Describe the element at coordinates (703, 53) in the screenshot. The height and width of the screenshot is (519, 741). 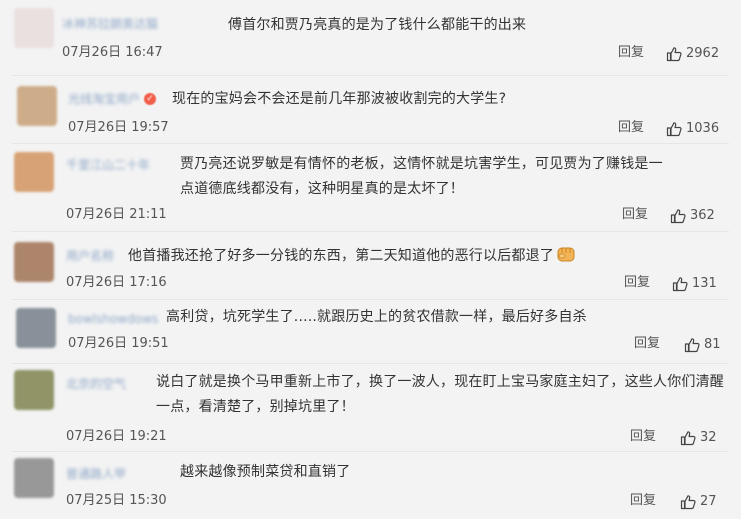
I see `like-count: 2962` at that location.